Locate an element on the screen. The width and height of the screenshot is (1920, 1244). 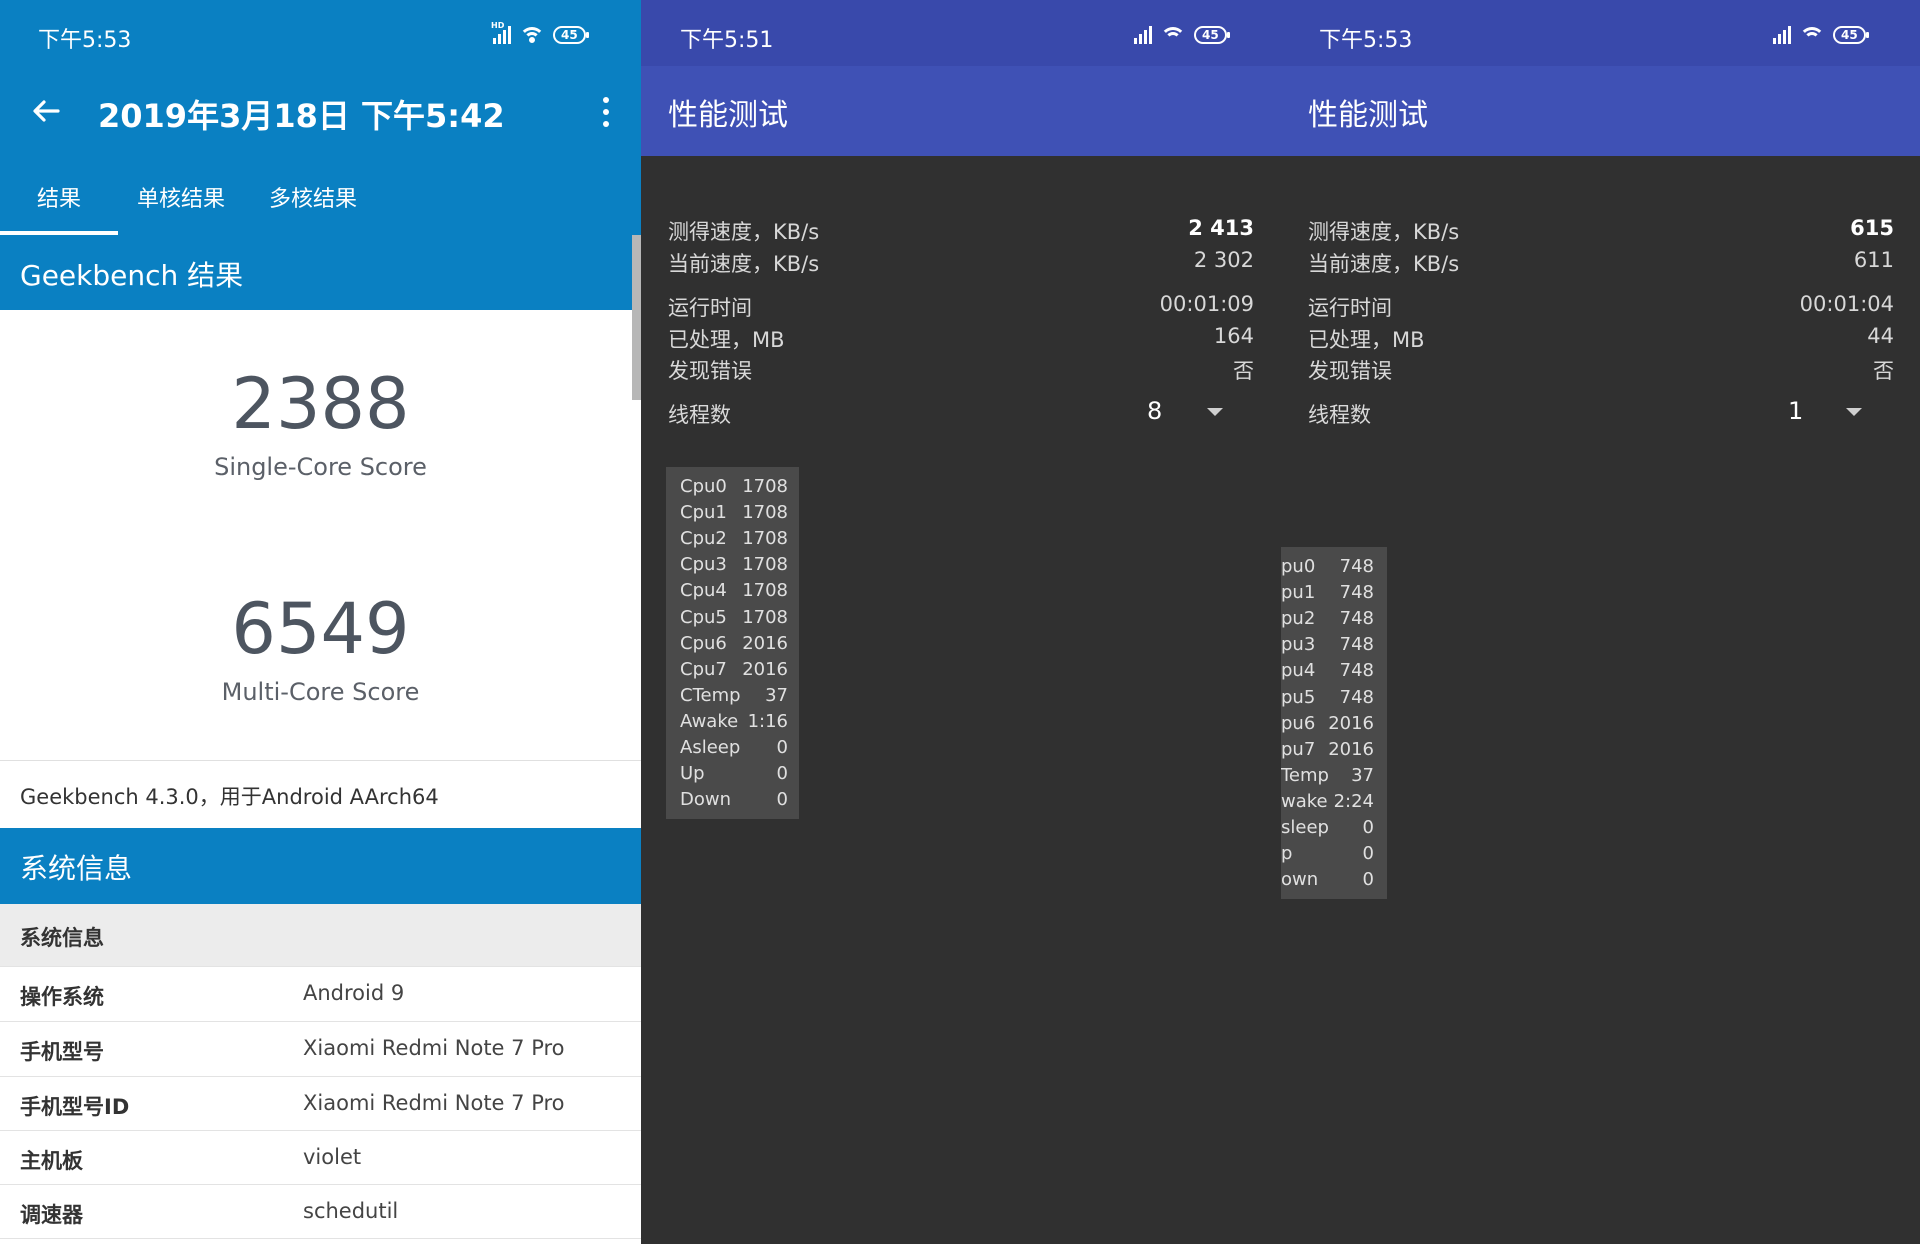
cpu-stat-row: pu3 748 is located at coordinates (1327, 647).